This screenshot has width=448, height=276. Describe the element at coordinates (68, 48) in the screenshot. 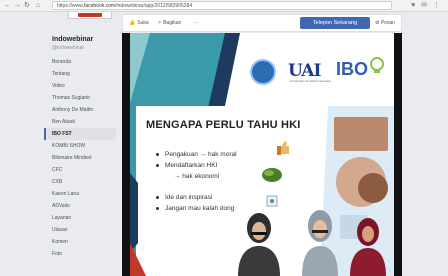

I see `page-handle: @indowebinar` at that location.